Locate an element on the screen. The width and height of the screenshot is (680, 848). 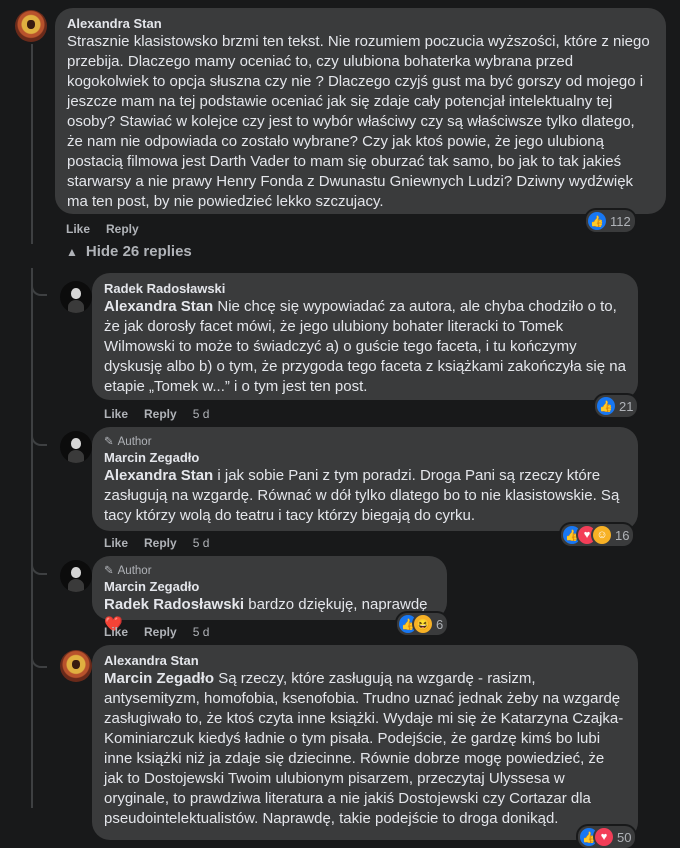
comment-actions: Like Reply is located at coordinates (102, 229).